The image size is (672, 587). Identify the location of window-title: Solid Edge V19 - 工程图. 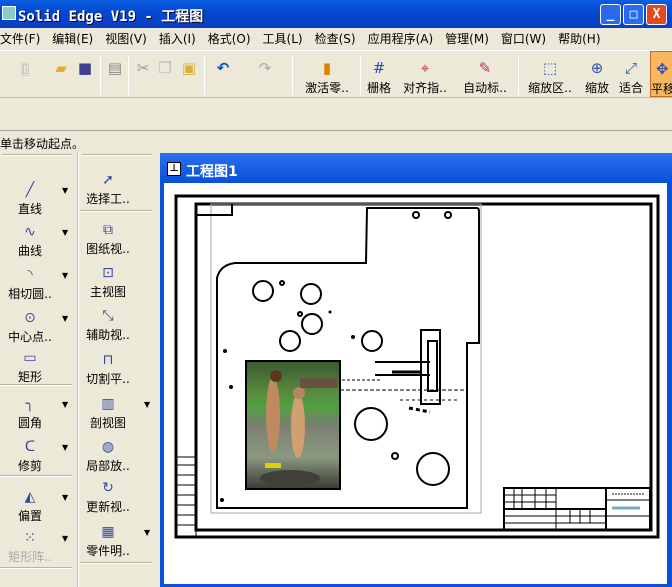
(111, 17).